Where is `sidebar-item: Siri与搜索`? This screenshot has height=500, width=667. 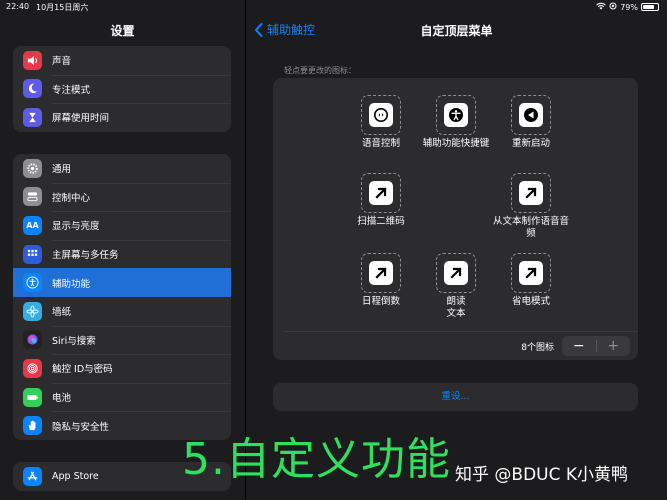 sidebar-item: Siri与搜索 is located at coordinates (122, 340).